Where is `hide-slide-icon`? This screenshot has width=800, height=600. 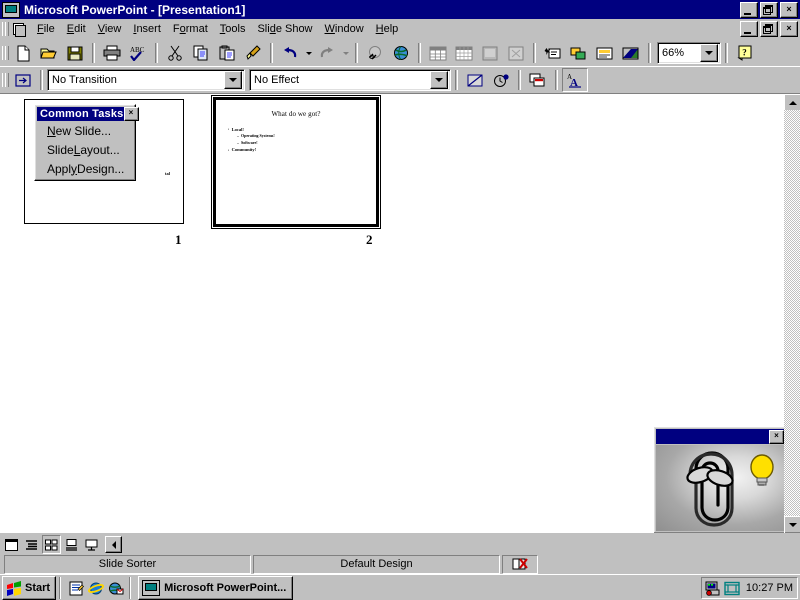
hide-slide-icon is located at coordinates (475, 80).